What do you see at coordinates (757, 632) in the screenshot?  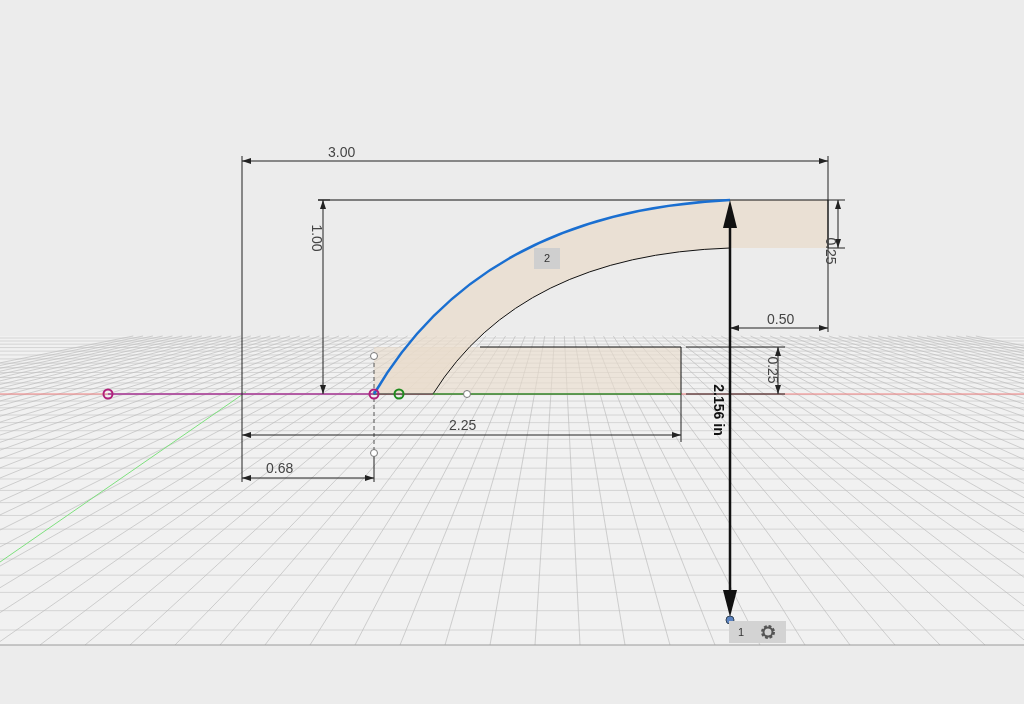 I see `manipulator-badge` at bounding box center [757, 632].